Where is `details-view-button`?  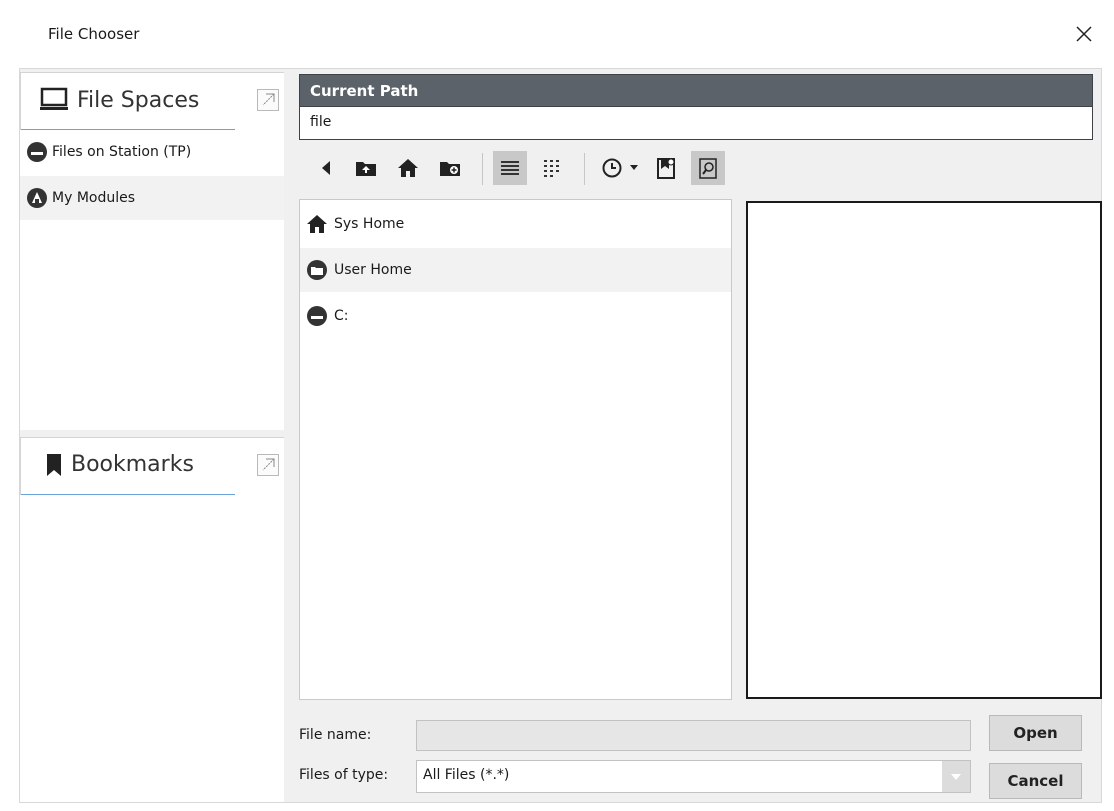
details-view-button is located at coordinates (552, 168).